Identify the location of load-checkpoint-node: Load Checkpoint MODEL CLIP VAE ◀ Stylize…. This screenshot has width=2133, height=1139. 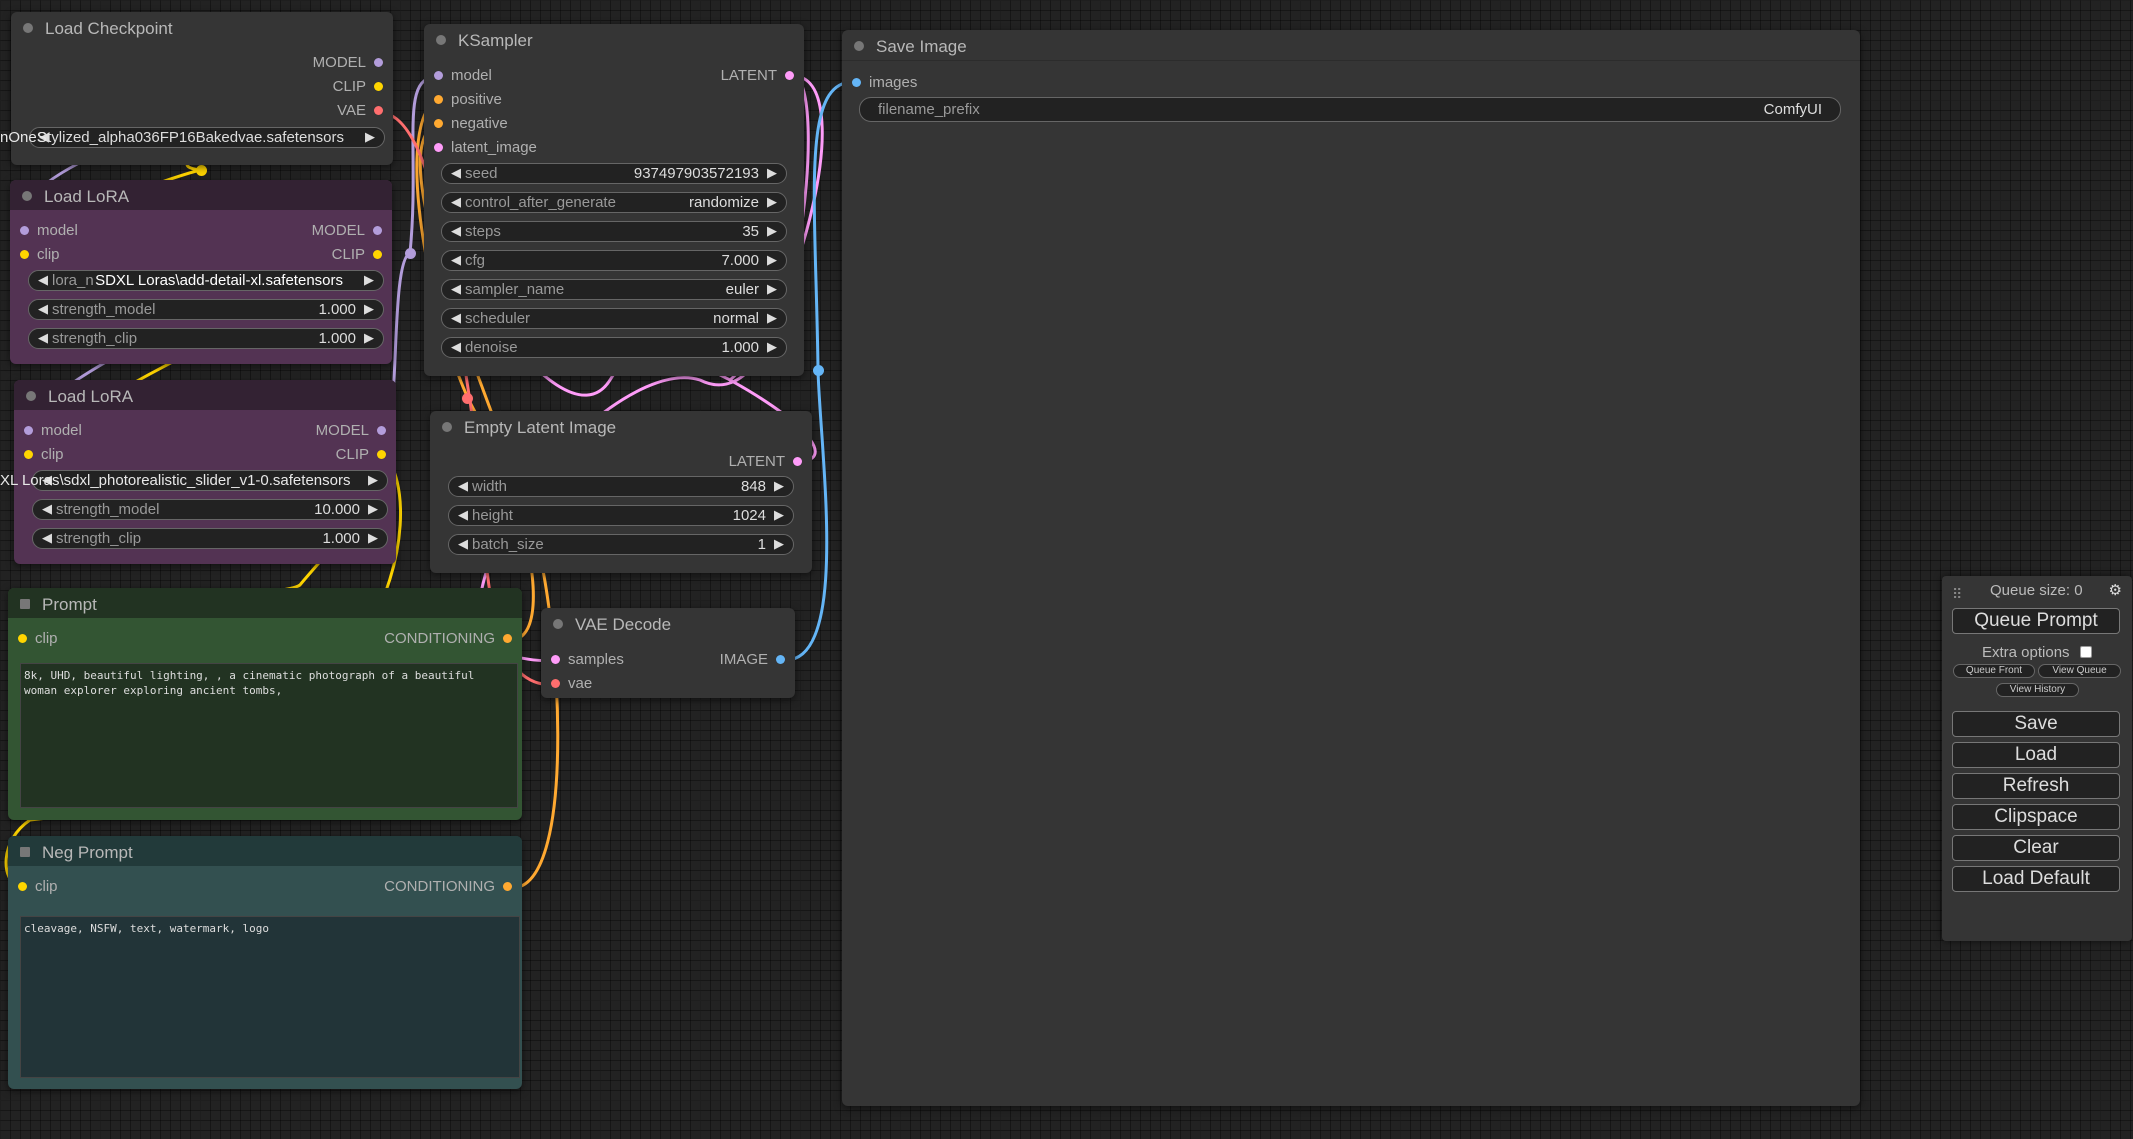
(202, 88).